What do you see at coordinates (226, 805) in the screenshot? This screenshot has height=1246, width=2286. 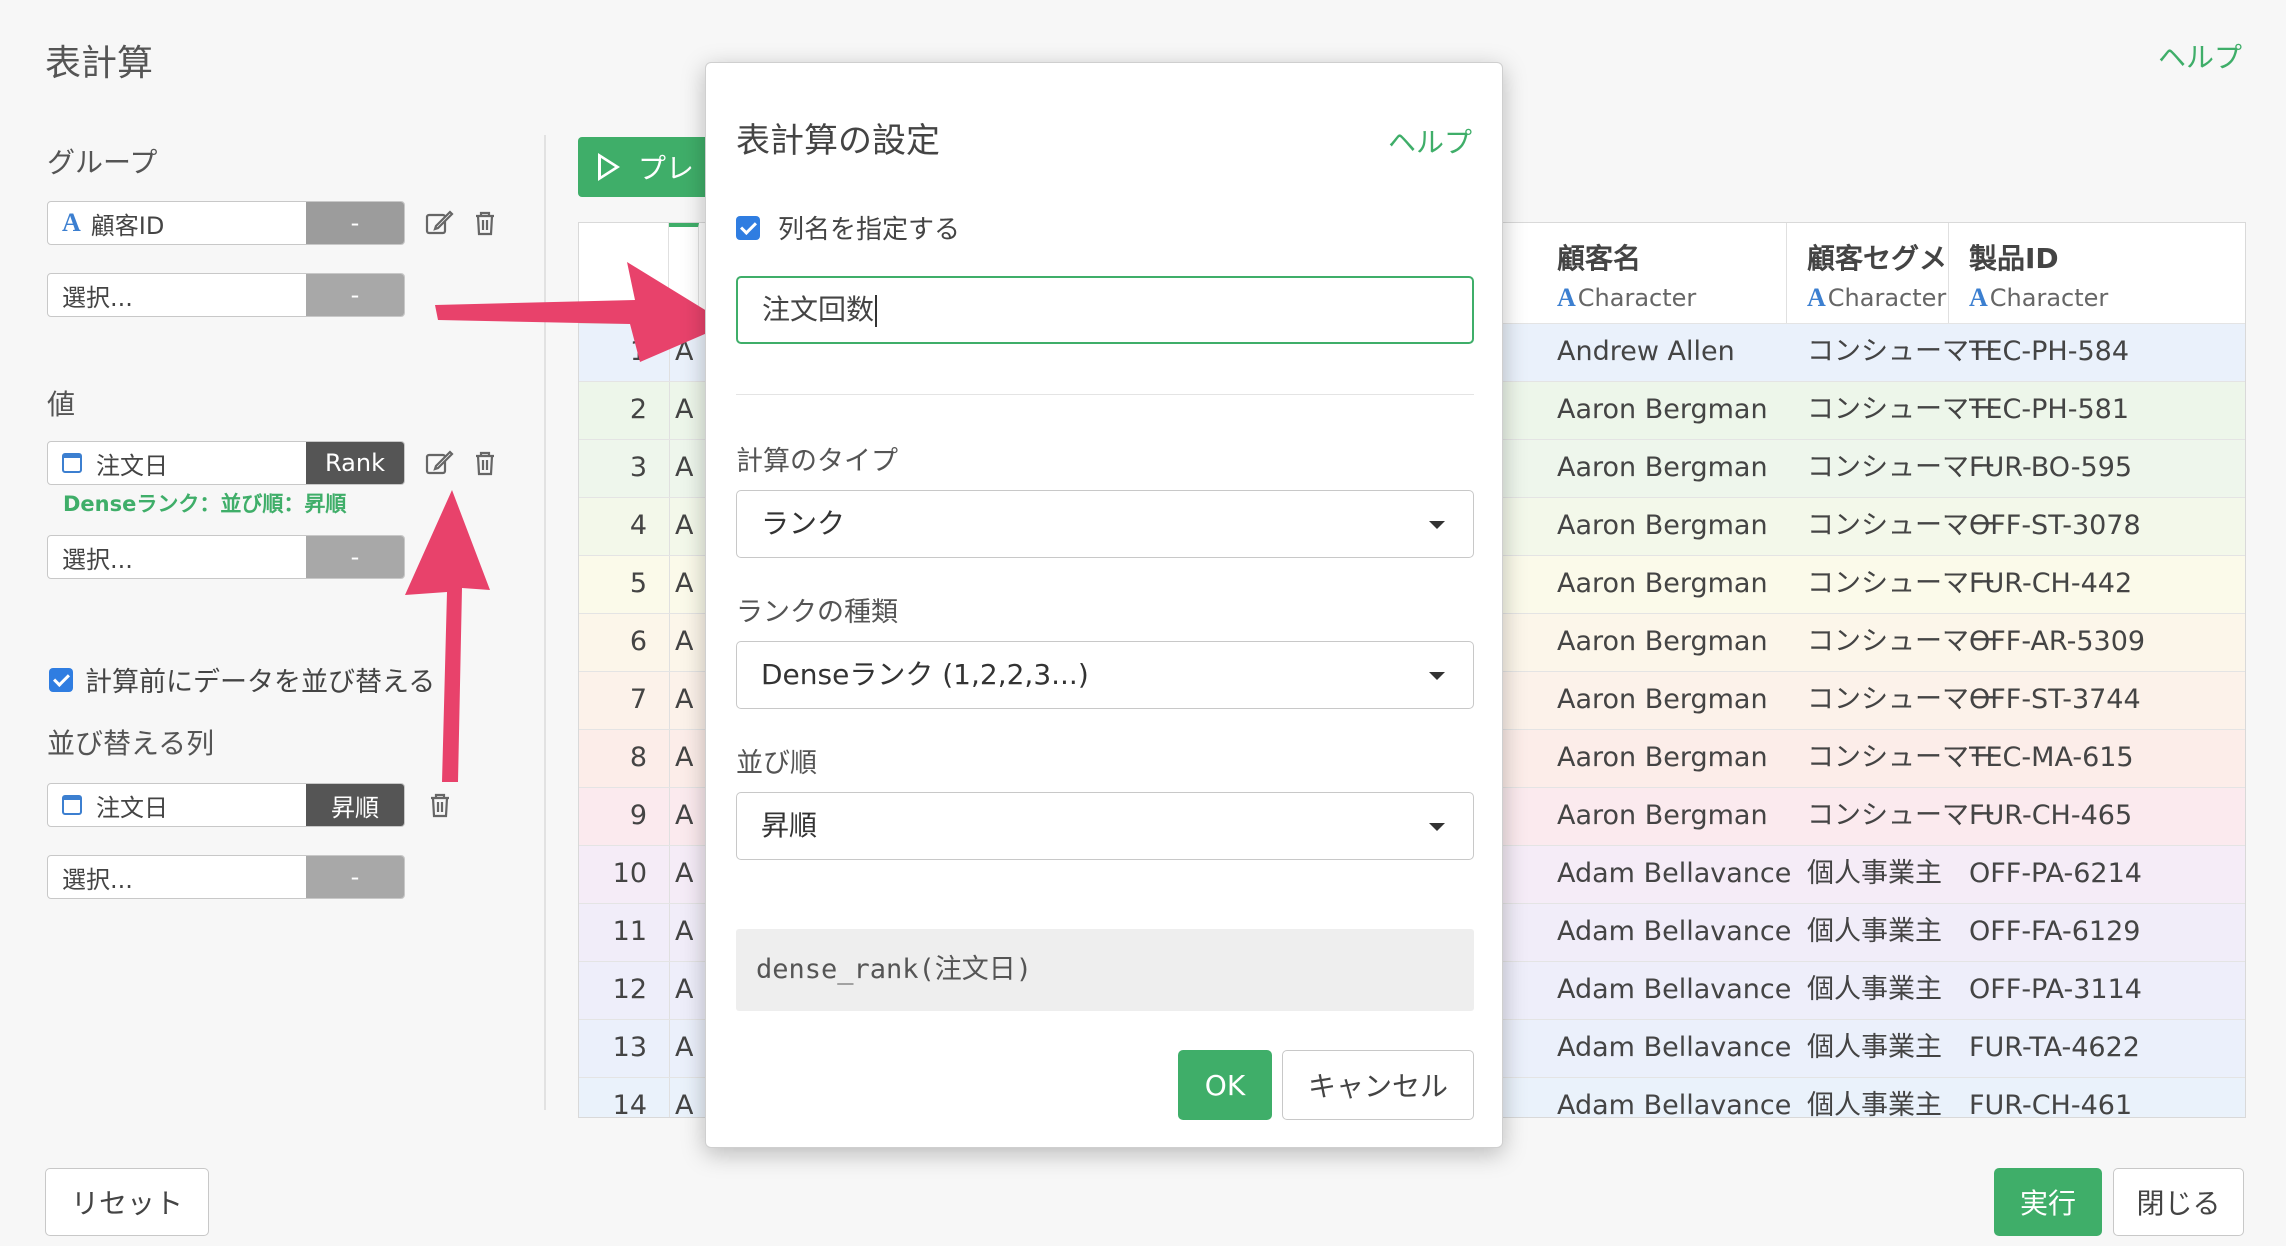 I see `sort-field-1: 注文日 昇順` at bounding box center [226, 805].